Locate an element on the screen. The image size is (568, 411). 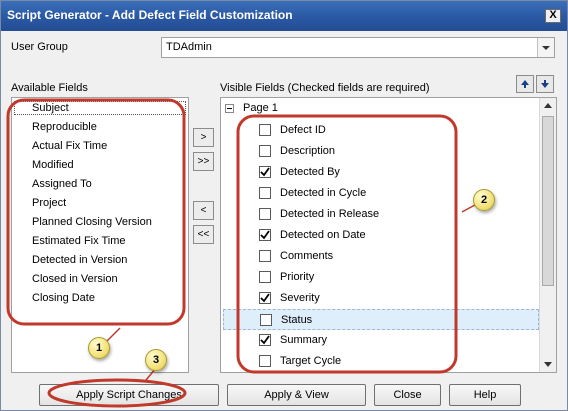
list-item: Closed in Version is located at coordinates (75, 279).